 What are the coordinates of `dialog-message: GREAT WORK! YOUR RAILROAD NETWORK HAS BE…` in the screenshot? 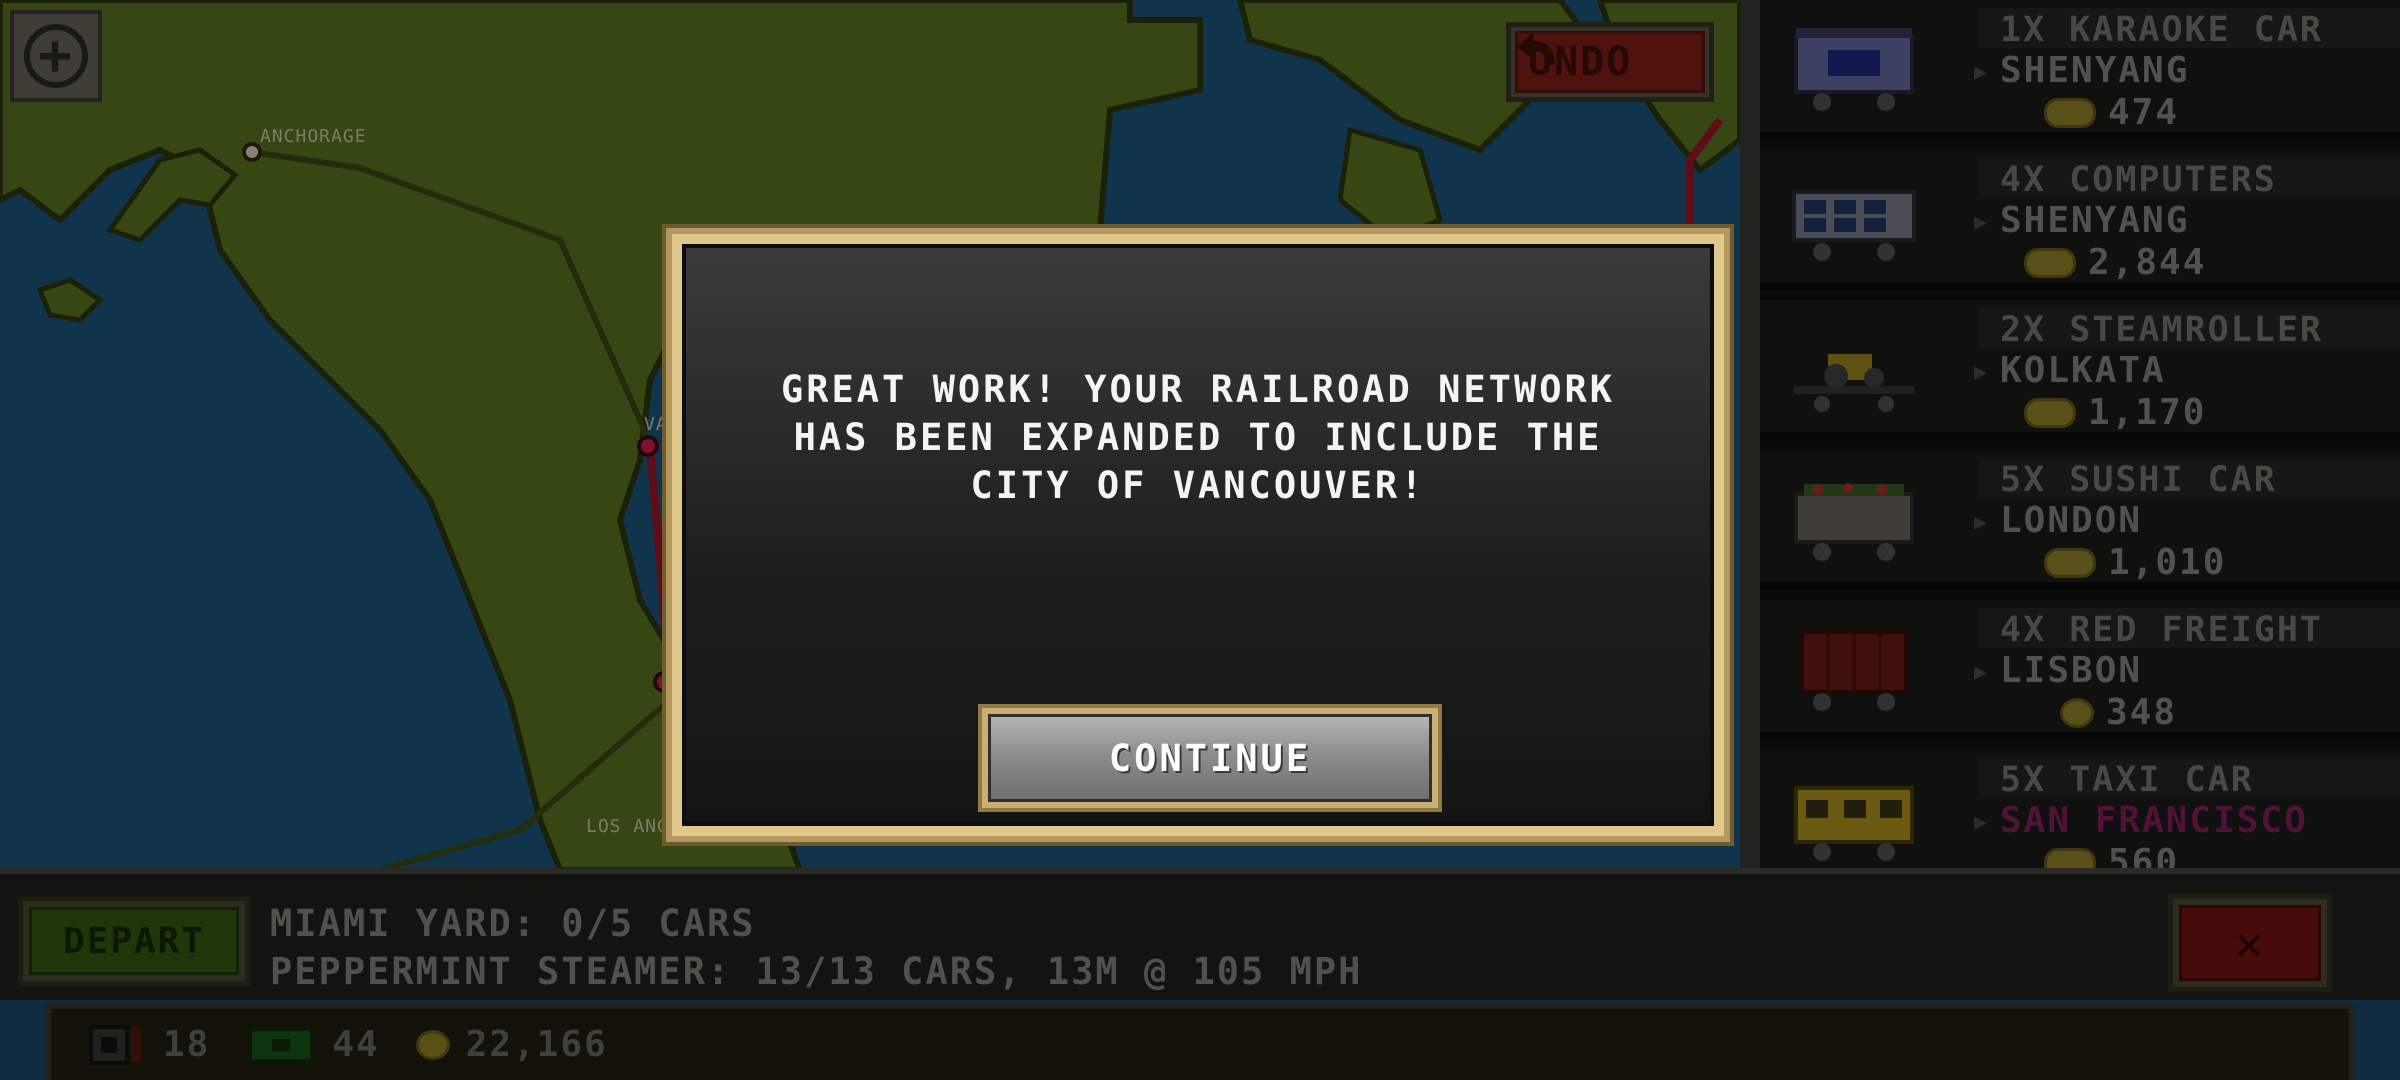 It's located at (1198, 437).